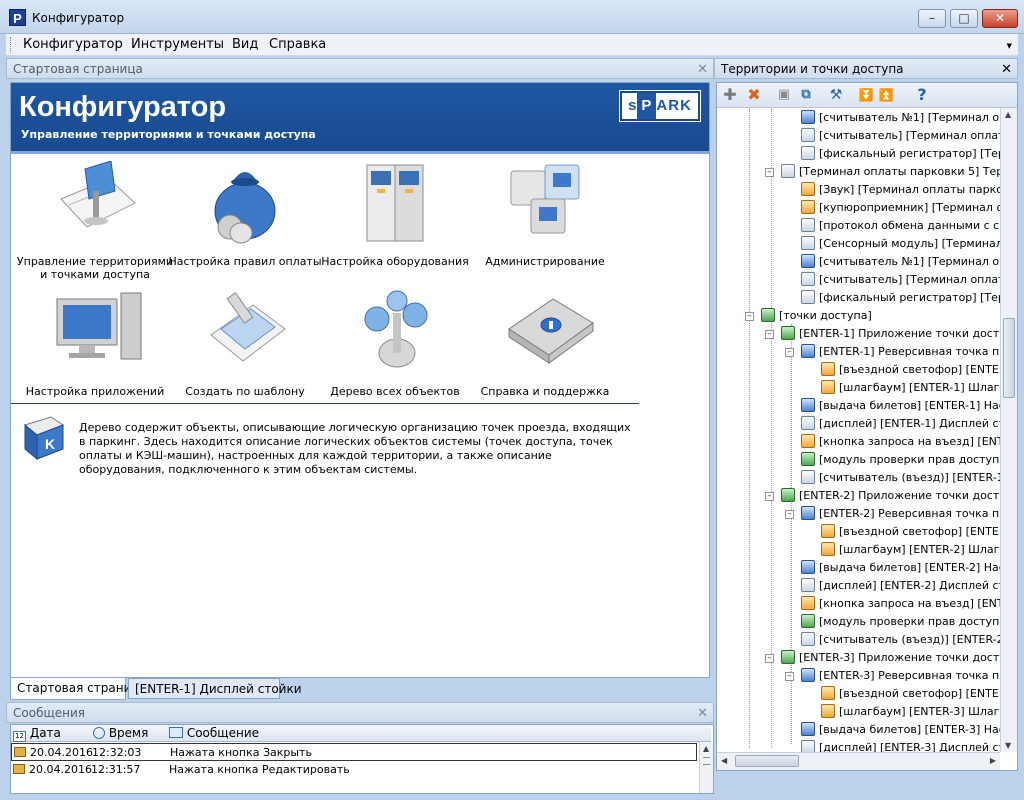  What do you see at coordinates (900, 745) in the screenshot?
I see `tree-node-display: [дисплей] [ENTER-3] Дисплей сто` at bounding box center [900, 745].